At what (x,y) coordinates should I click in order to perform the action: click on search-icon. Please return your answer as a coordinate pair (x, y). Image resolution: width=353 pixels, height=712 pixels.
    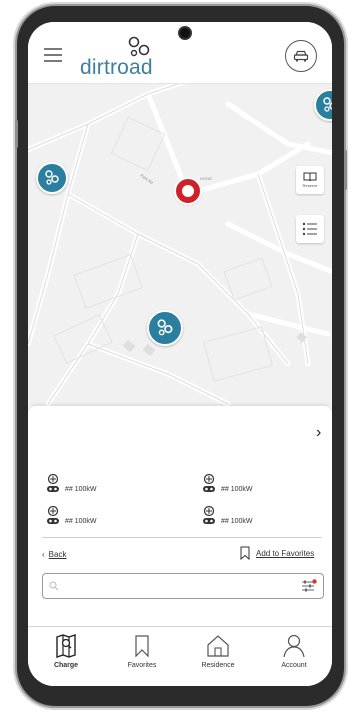
    Looking at the image, I should click on (54, 586).